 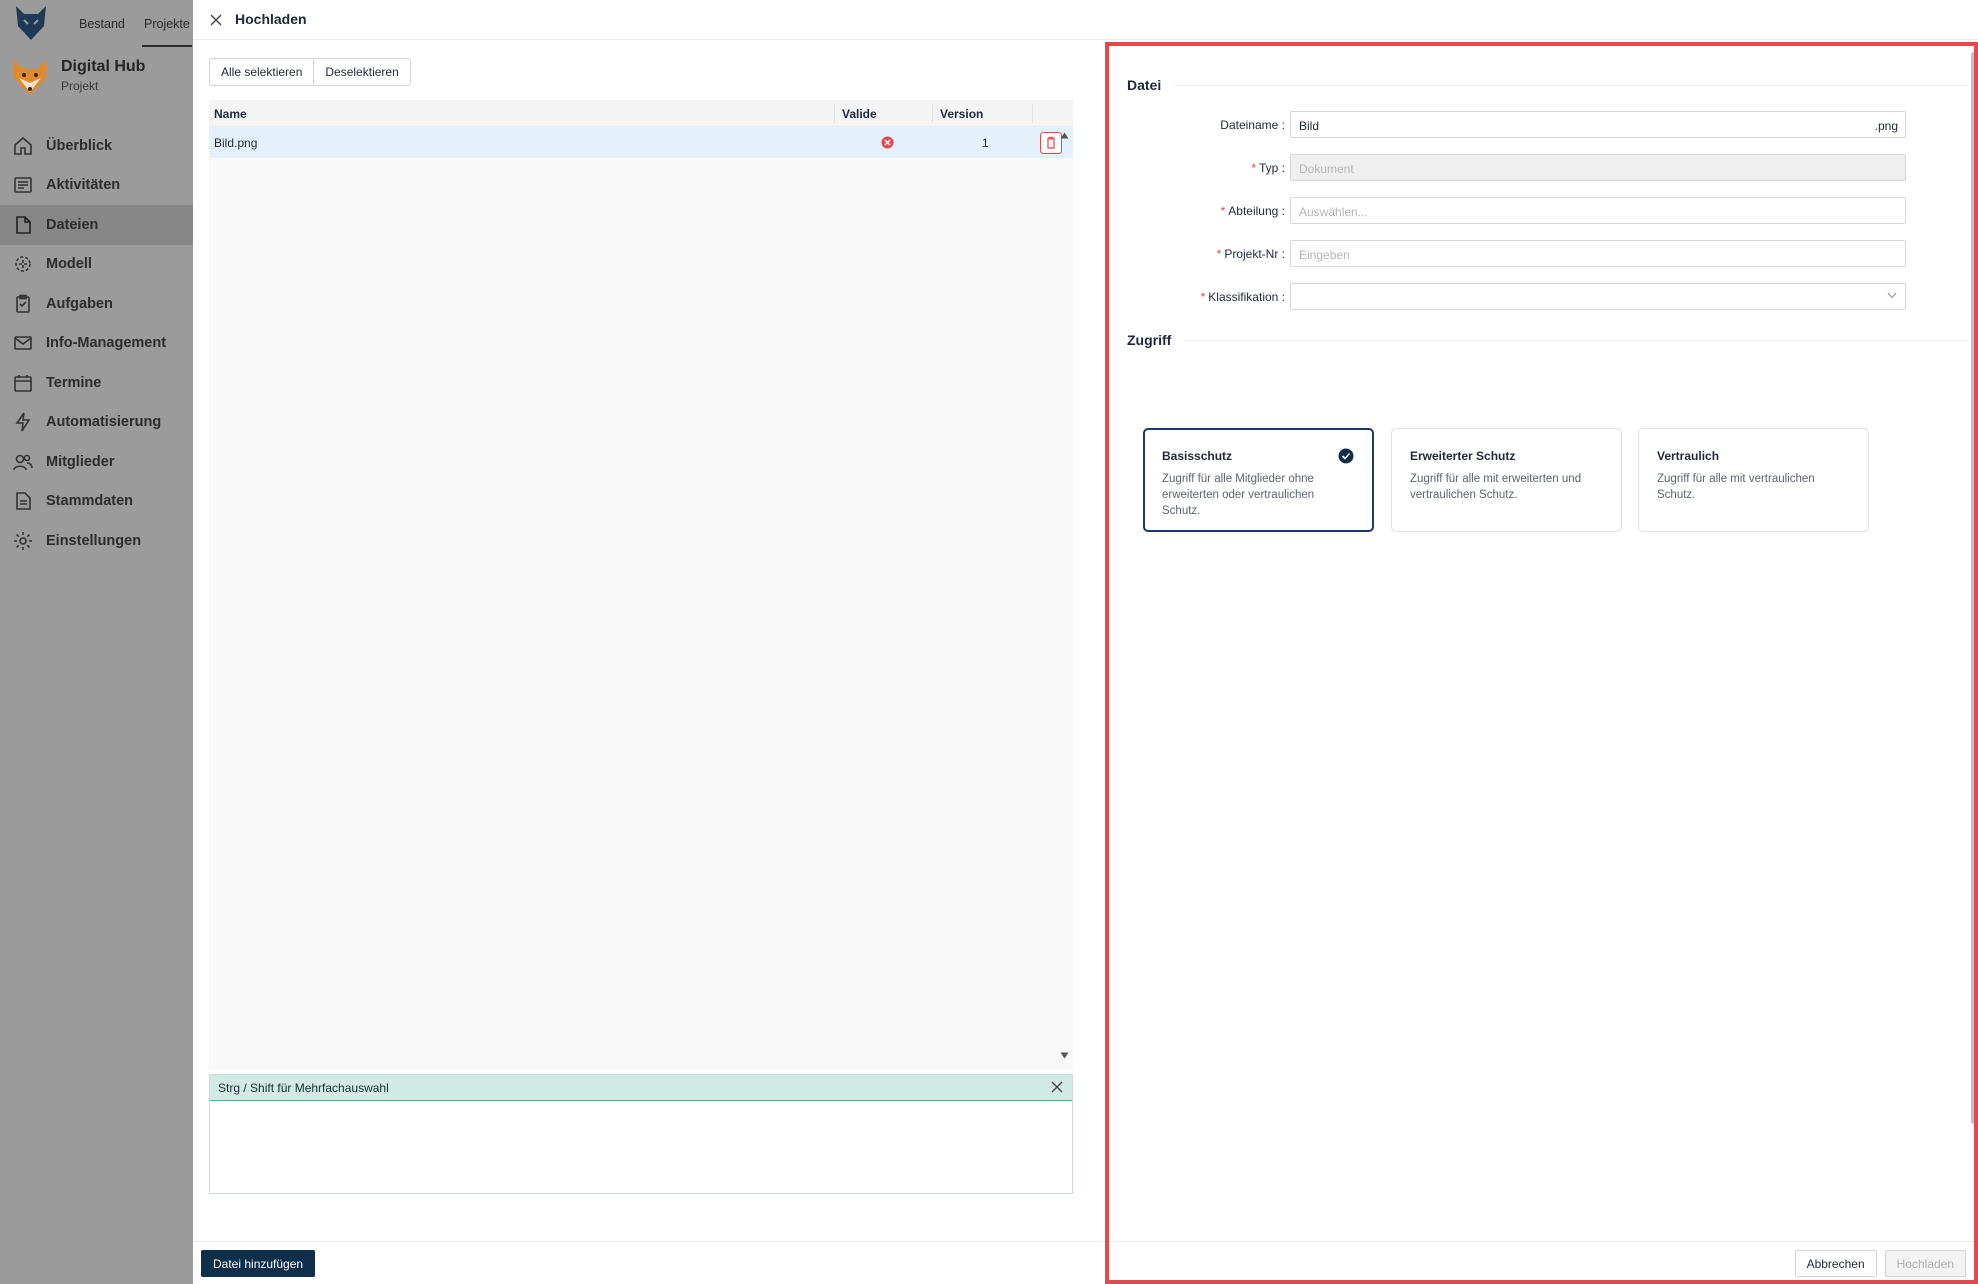 I want to click on upload-button: Hochladen, so click(x=1925, y=1263).